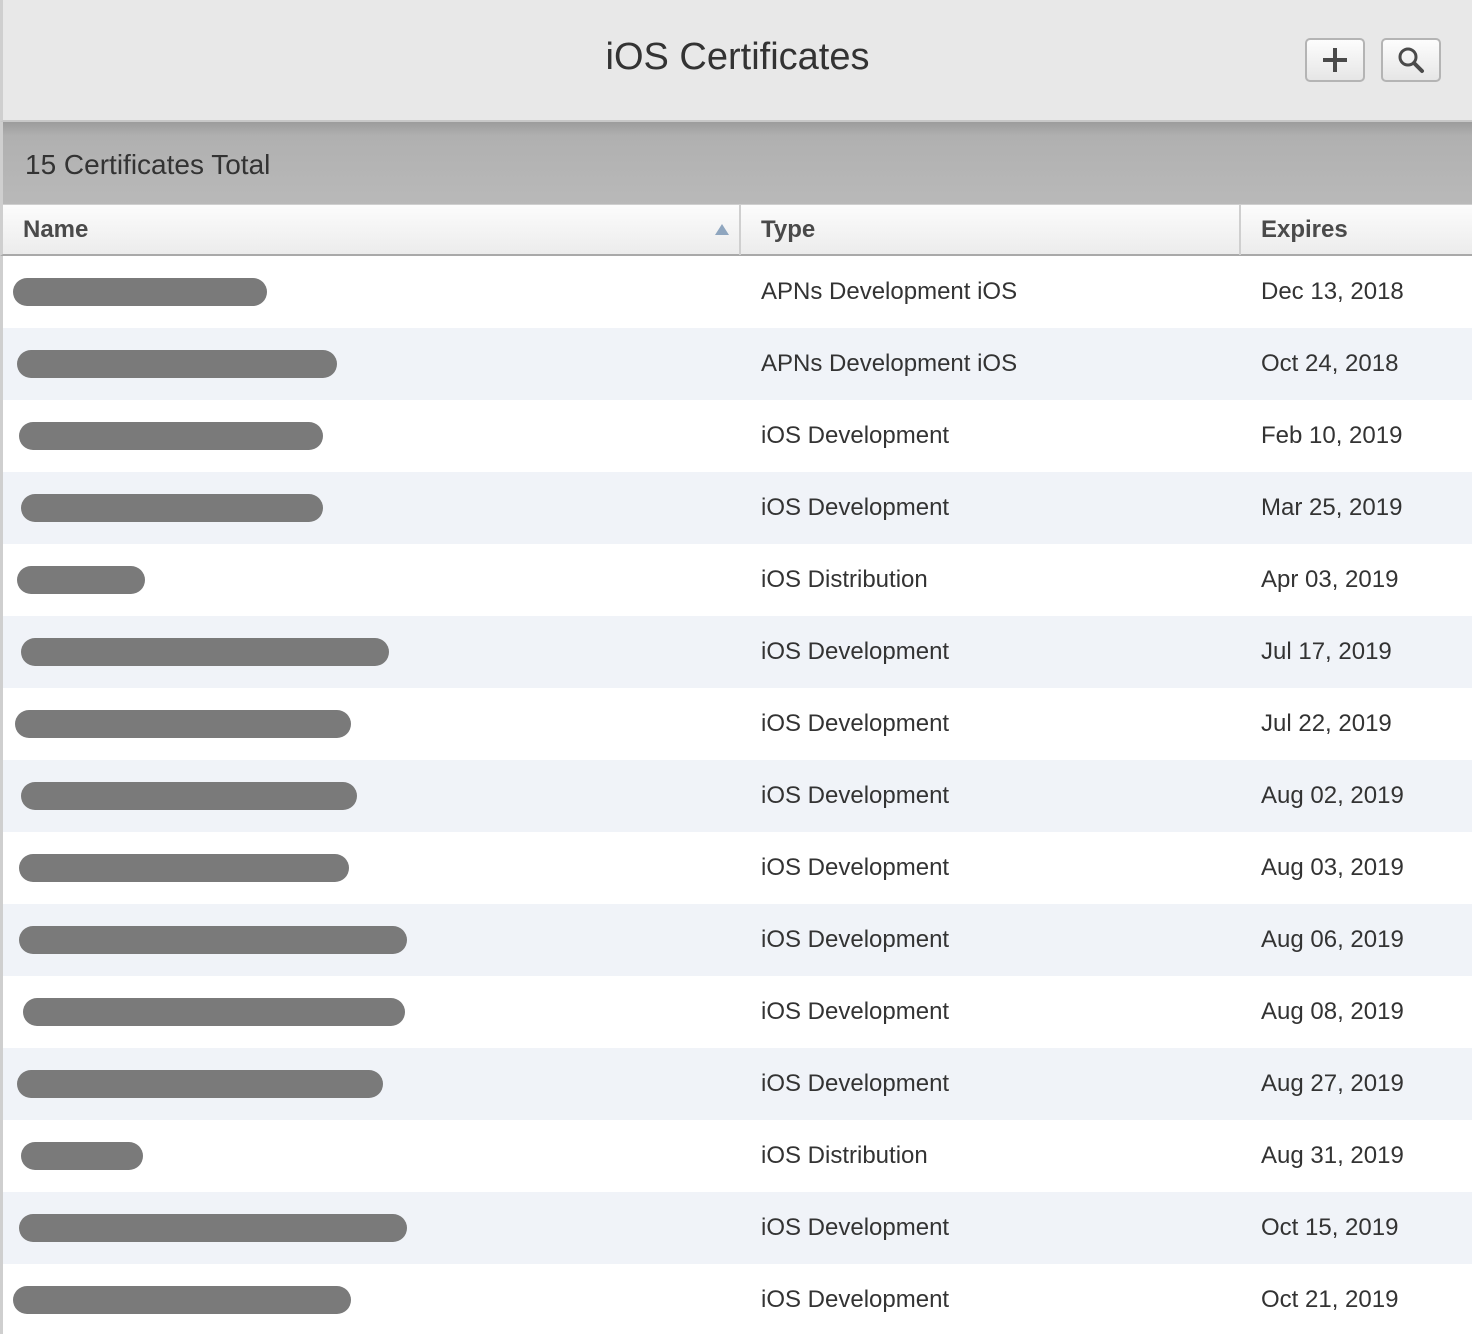  Describe the element at coordinates (736, 868) in the screenshot. I see `table-row: iOS Development Aug 03, 2019` at that location.